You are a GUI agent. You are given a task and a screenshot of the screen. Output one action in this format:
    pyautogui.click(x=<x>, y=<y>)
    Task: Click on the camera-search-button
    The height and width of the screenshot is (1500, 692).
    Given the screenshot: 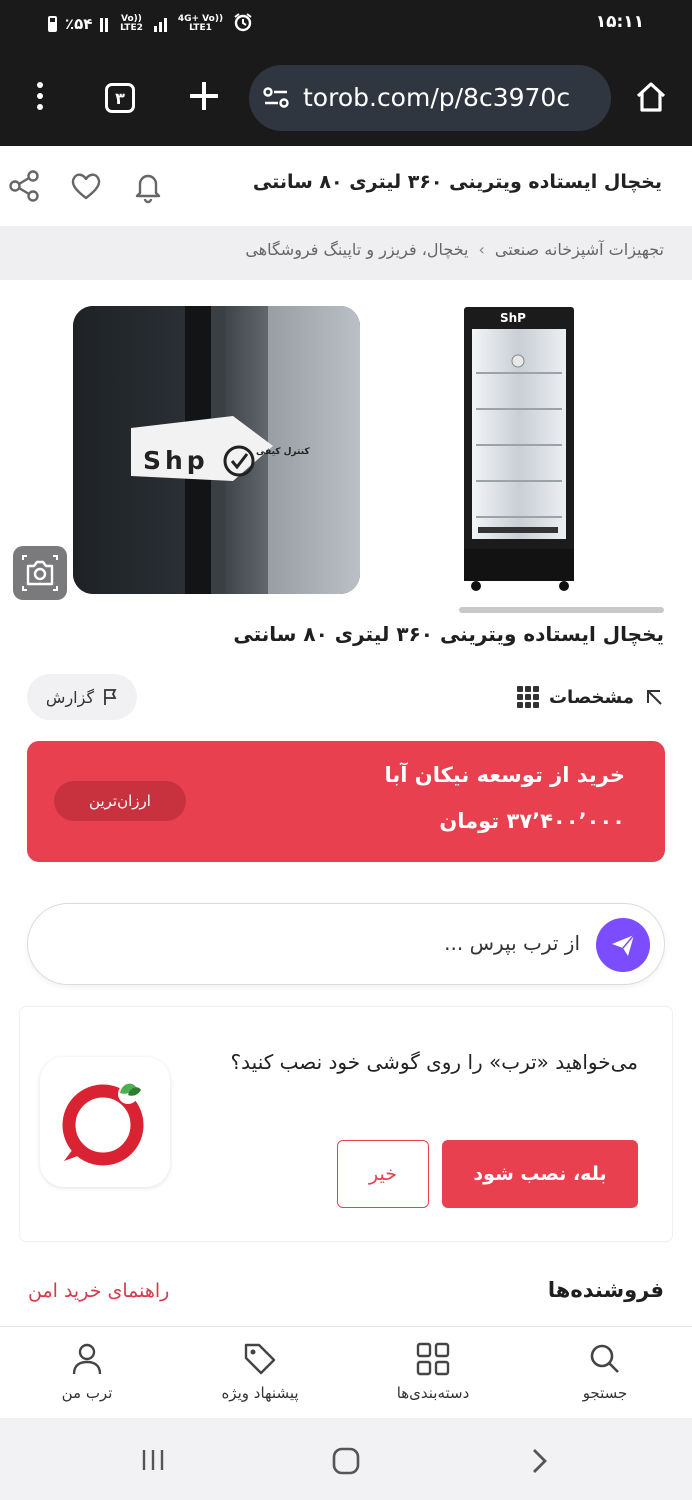 What is the action you would take?
    pyautogui.click(x=40, y=573)
    